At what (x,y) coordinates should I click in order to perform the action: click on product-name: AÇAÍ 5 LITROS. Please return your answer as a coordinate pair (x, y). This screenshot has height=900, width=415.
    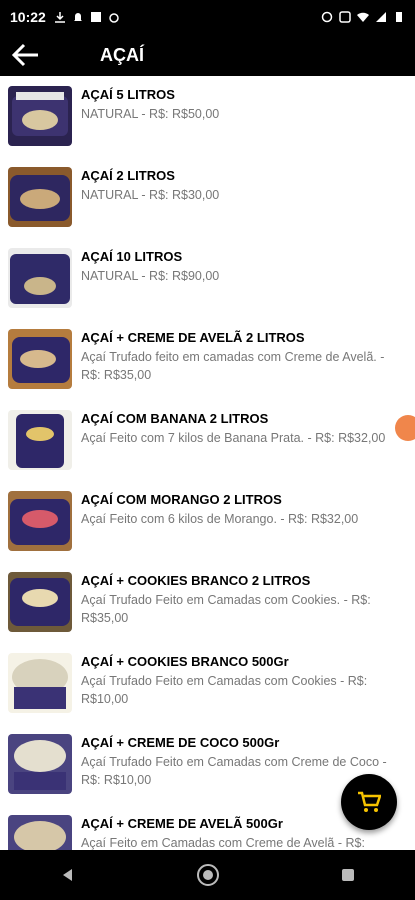
    Looking at the image, I should click on (128, 94).